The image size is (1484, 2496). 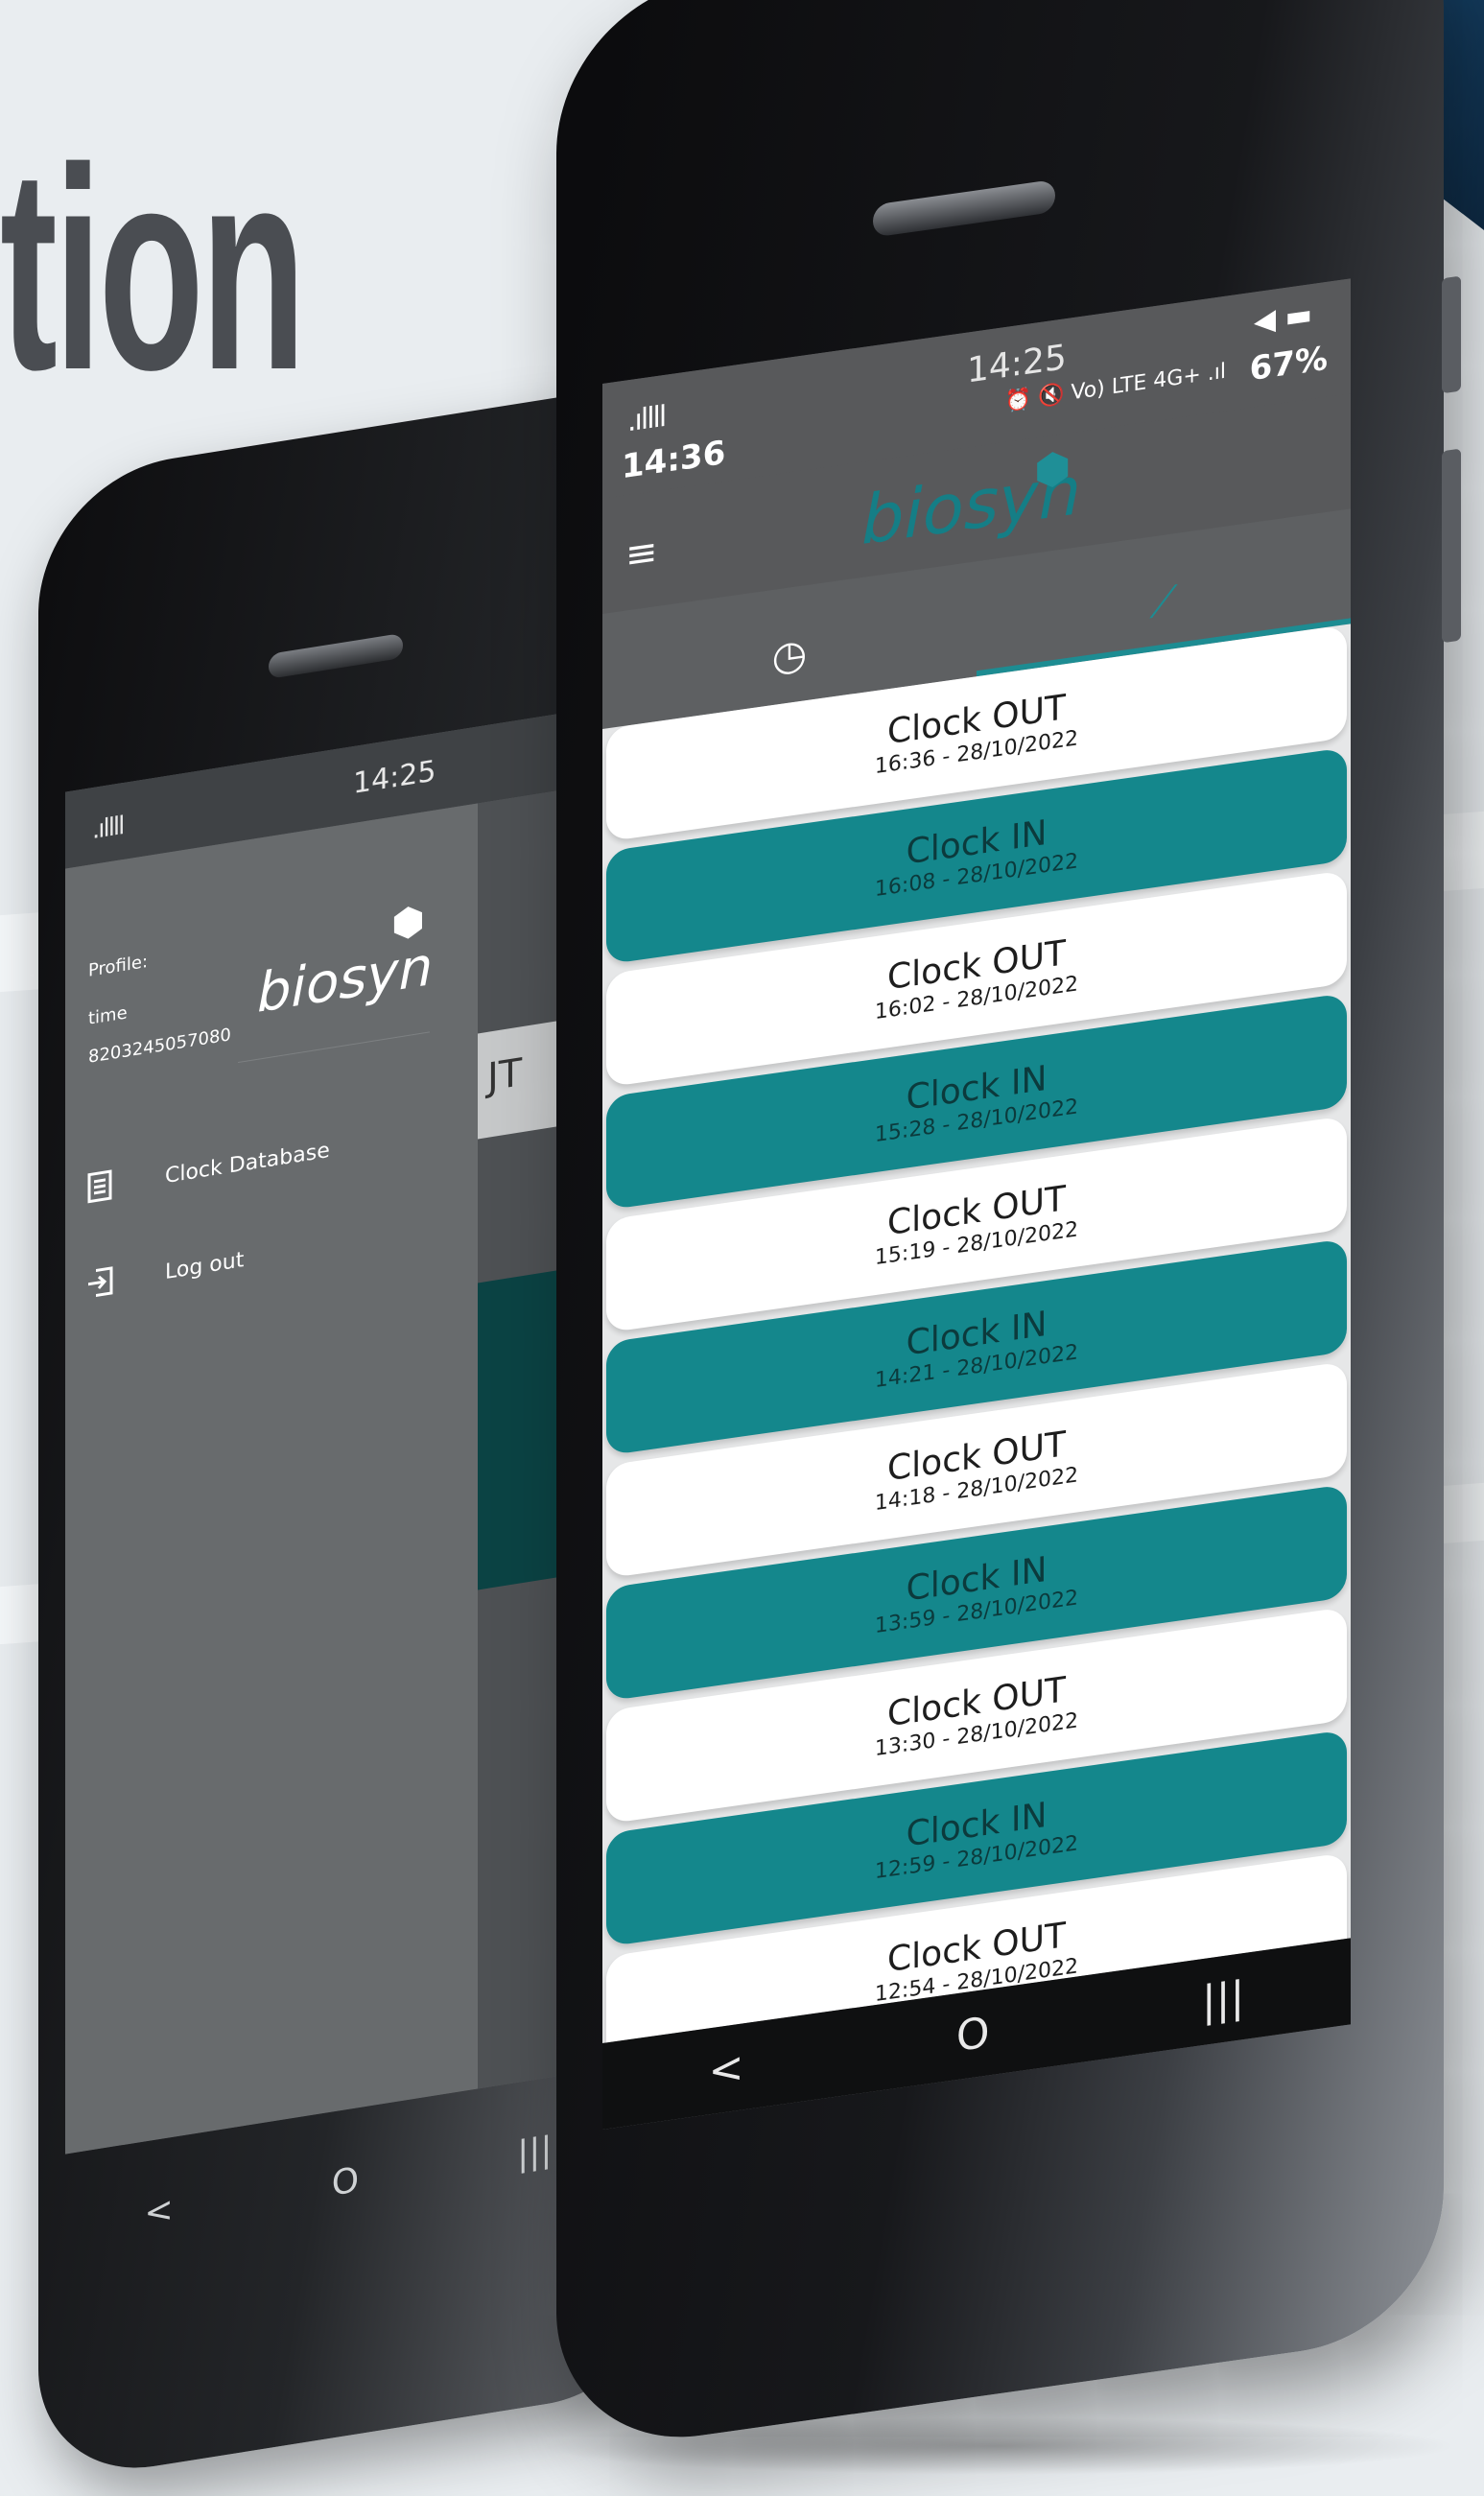 I want to click on drawer-divider, so click(x=334, y=1047).